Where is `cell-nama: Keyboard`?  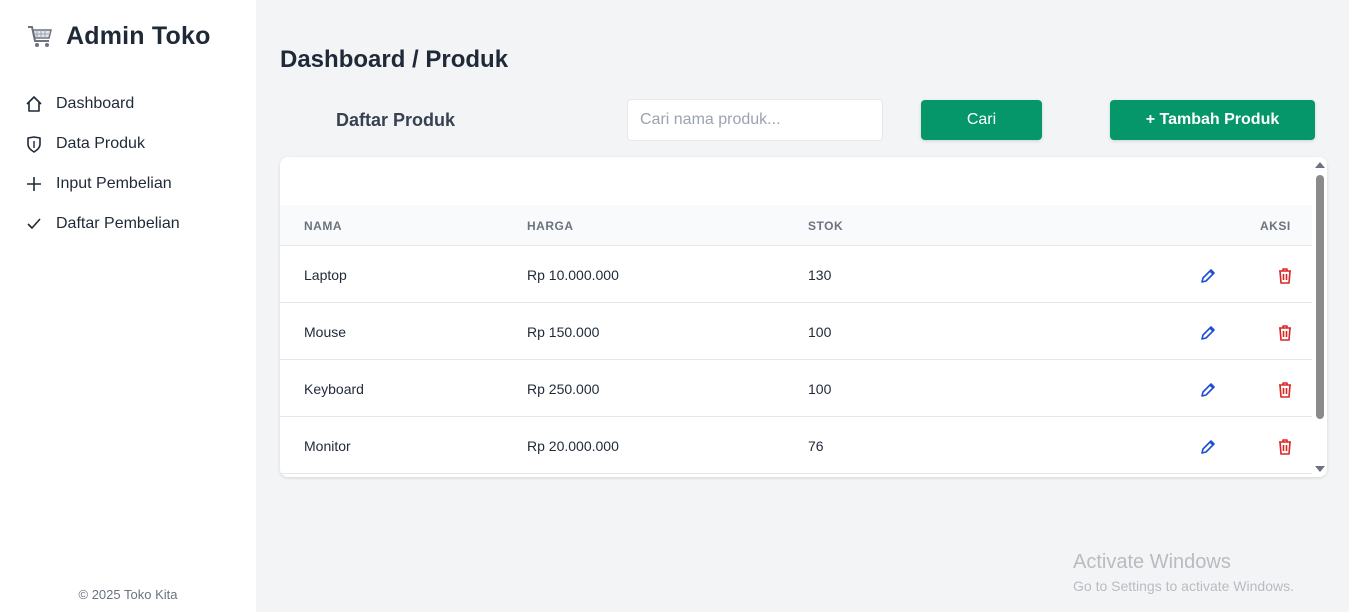 cell-nama: Keyboard is located at coordinates (334, 389).